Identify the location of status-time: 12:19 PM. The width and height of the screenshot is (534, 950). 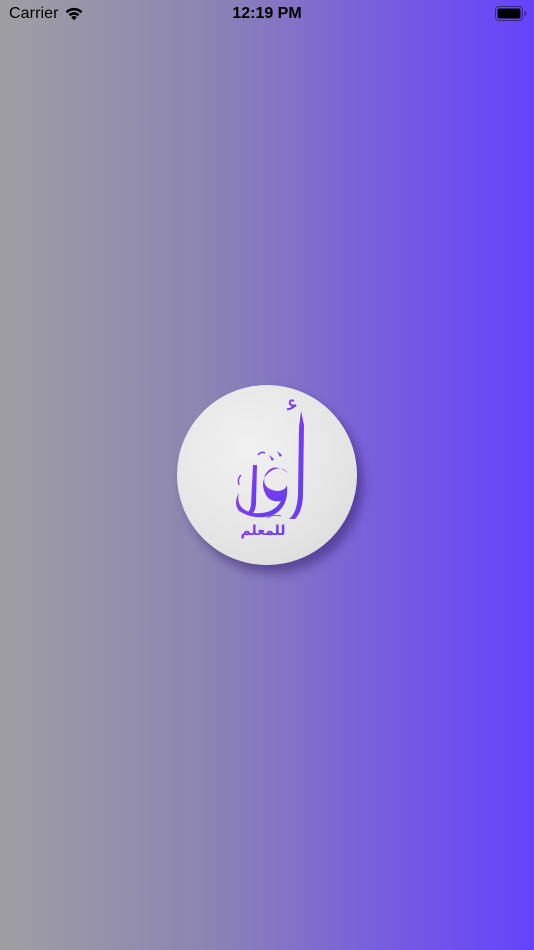
(267, 13).